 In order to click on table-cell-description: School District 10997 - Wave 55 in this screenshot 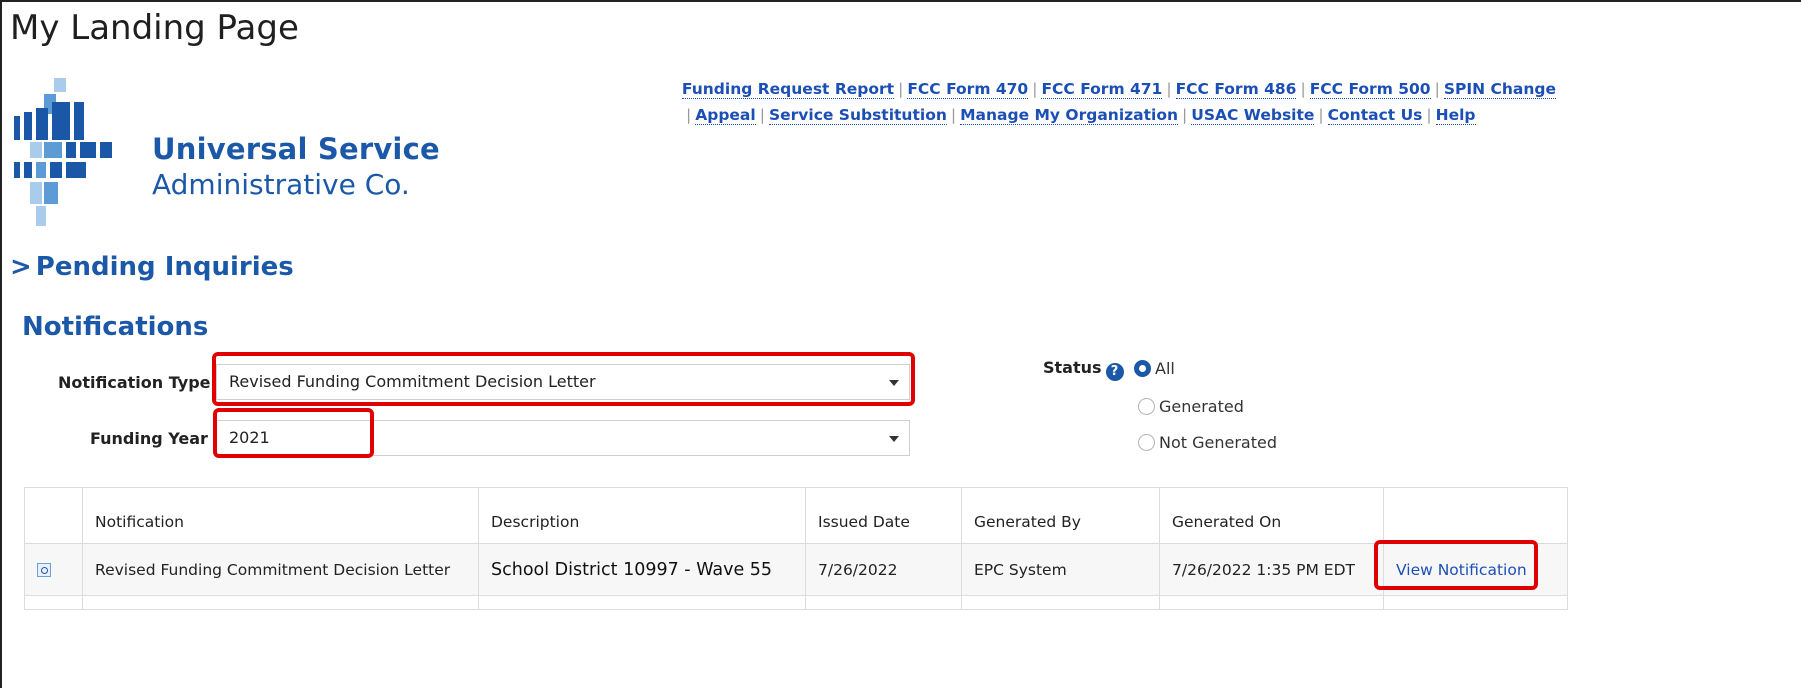, I will do `click(642, 569)`.